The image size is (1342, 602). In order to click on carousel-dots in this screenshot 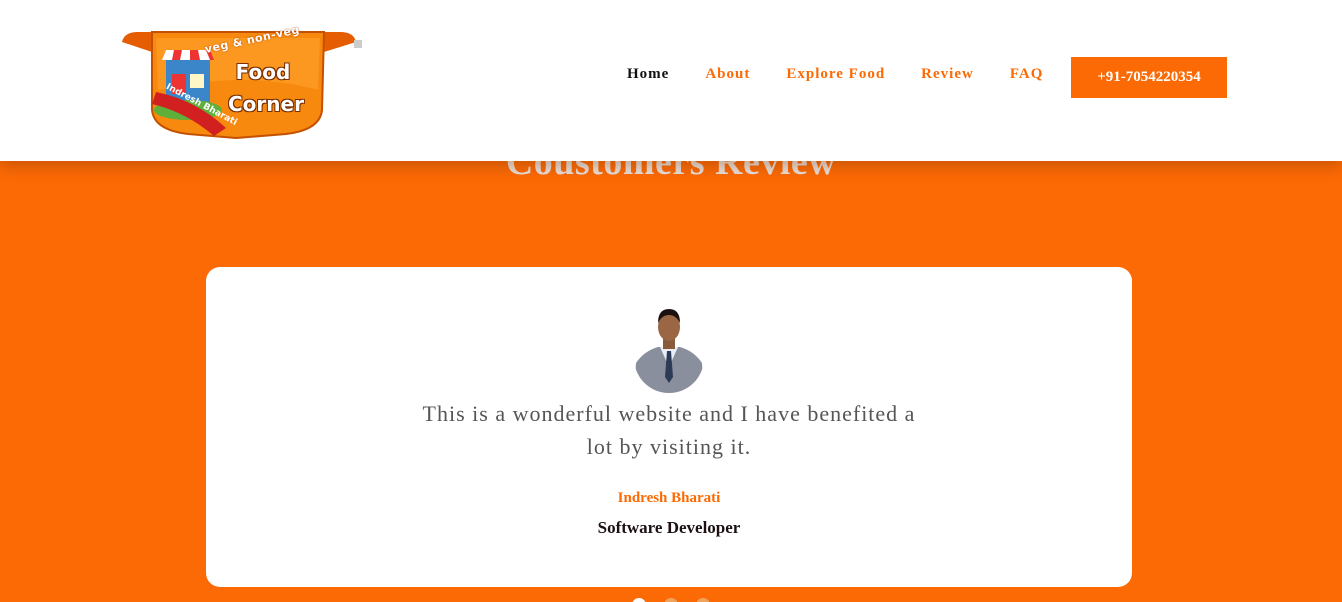, I will do `click(671, 600)`.